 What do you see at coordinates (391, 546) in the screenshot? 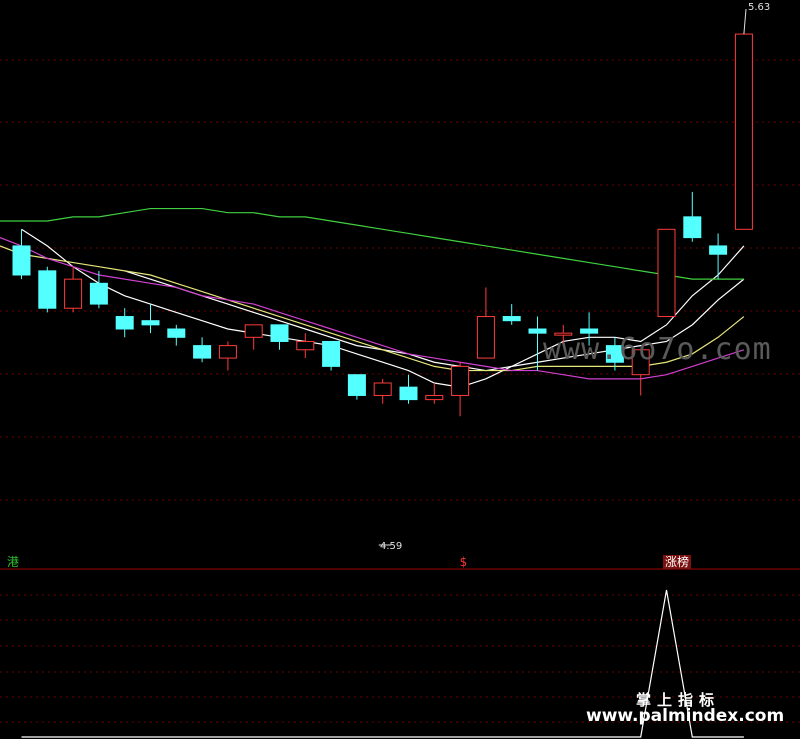
I see `low-price-label: 4.59` at bounding box center [391, 546].